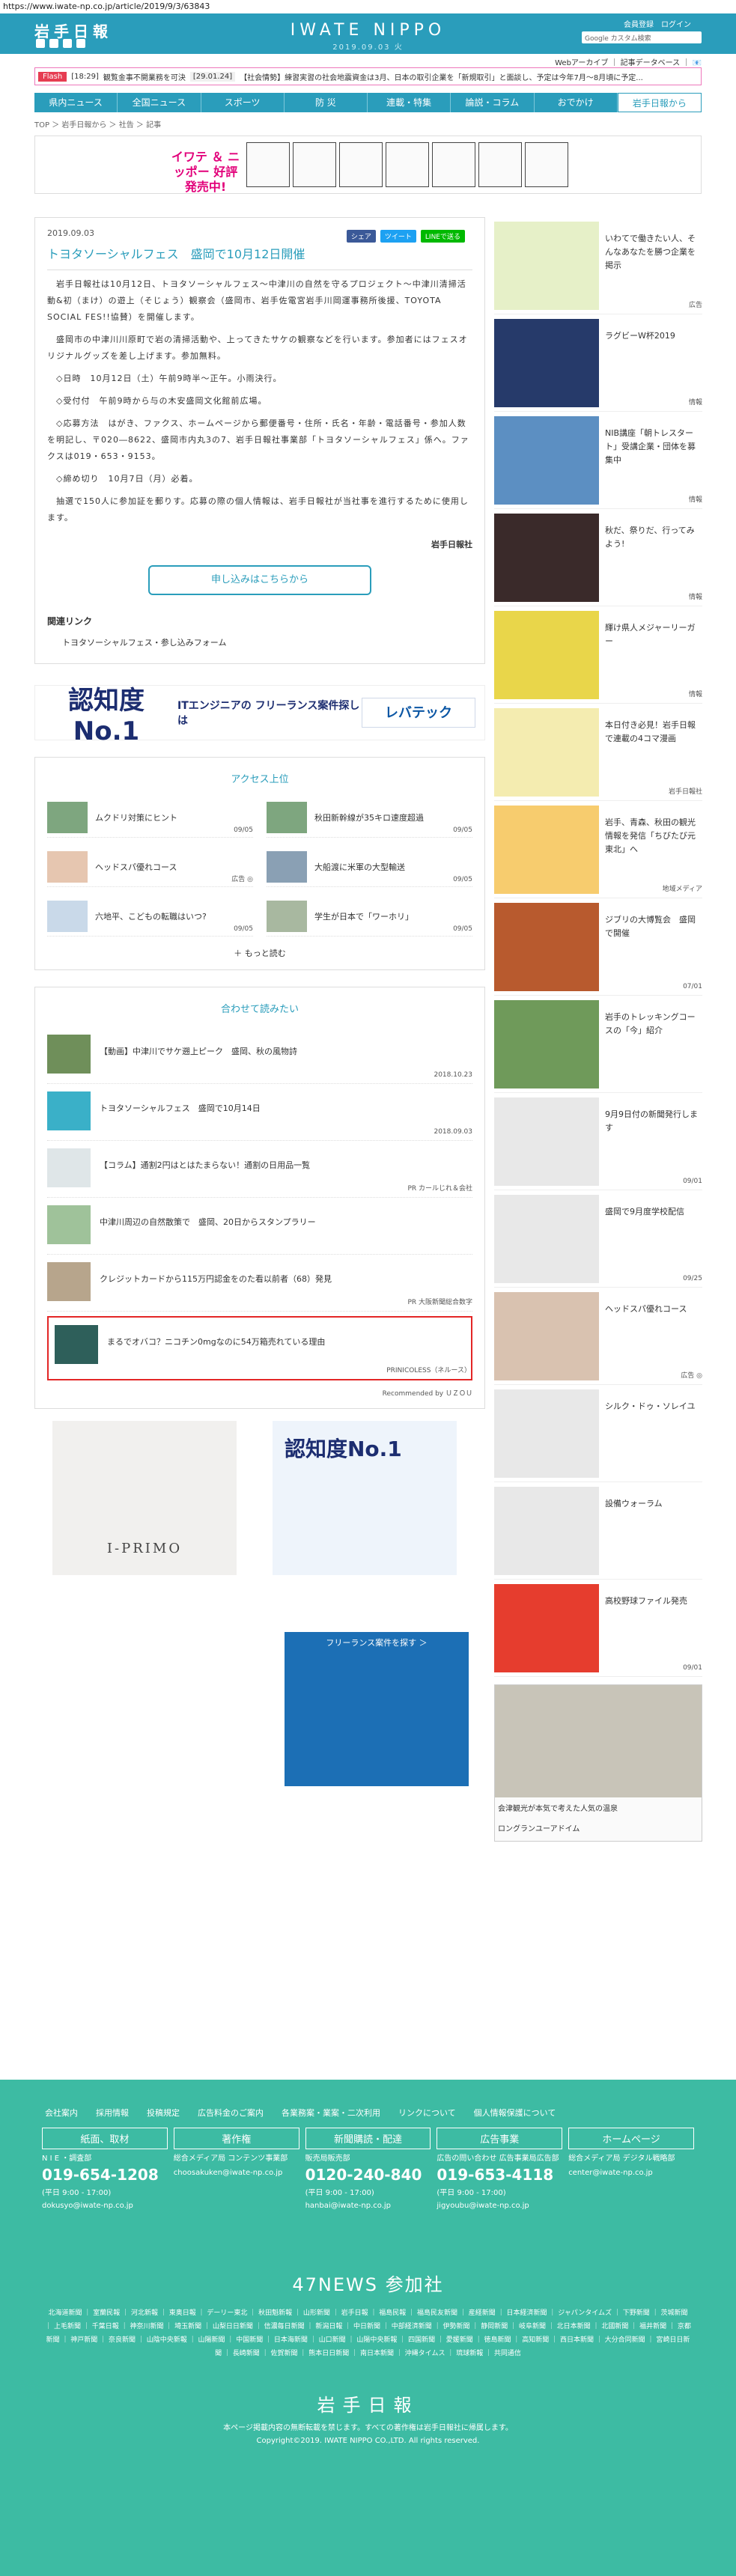 The height and width of the screenshot is (2576, 736). I want to click on nav-sports: スポーツ, so click(243, 102).